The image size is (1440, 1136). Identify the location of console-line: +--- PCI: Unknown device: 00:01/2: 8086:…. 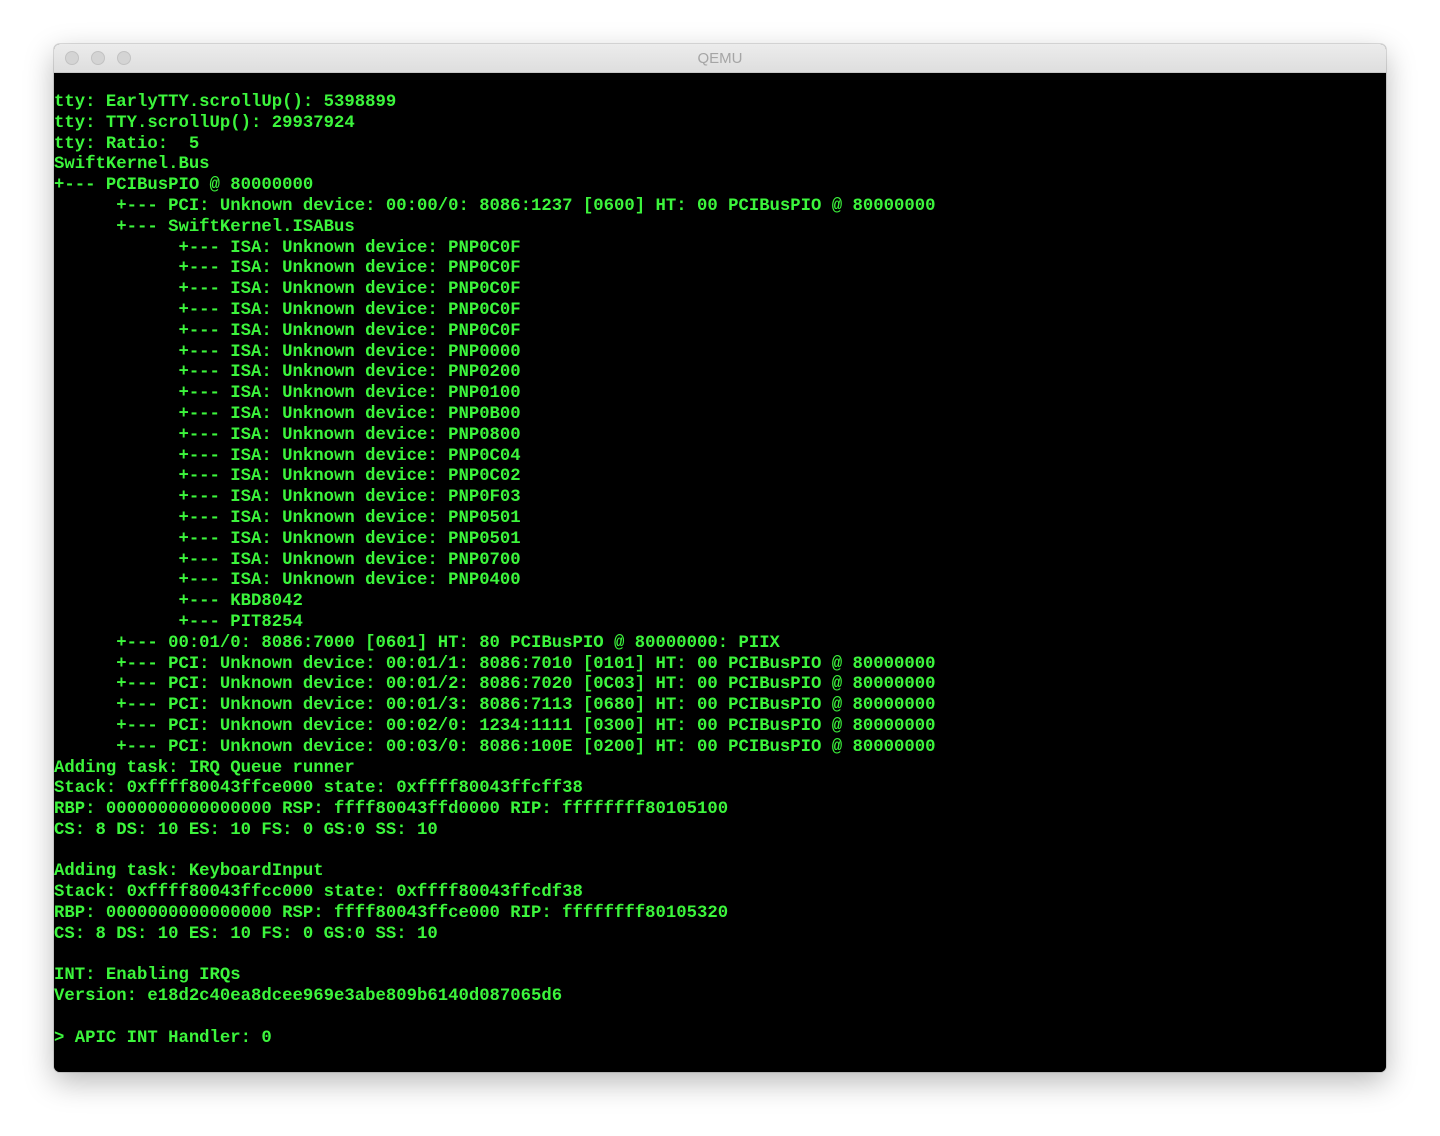
(495, 685).